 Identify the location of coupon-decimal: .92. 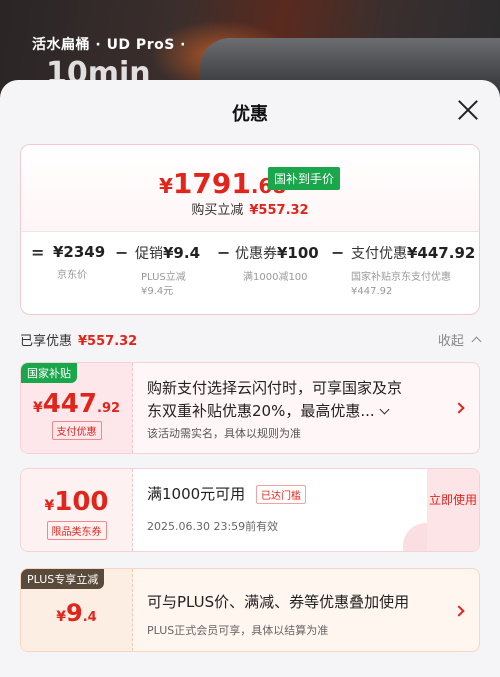
(109, 408).